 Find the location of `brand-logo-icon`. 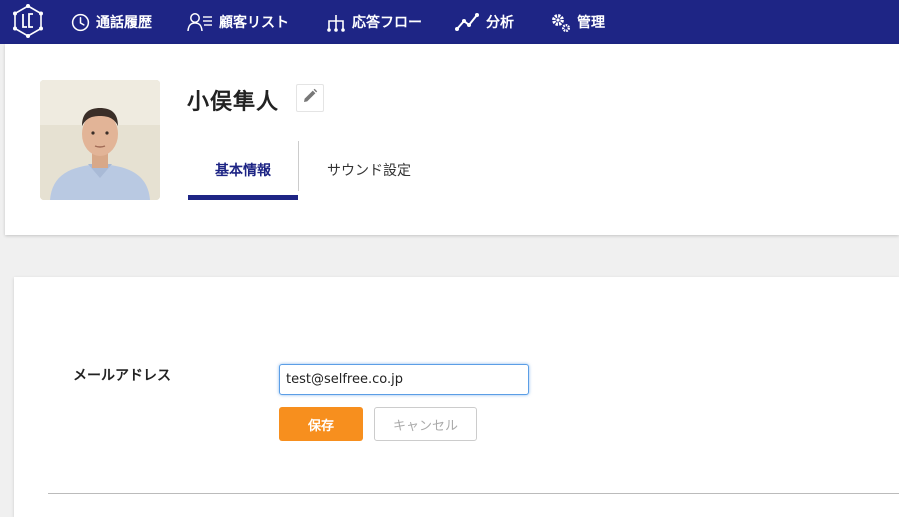

brand-logo-icon is located at coordinates (28, 21).